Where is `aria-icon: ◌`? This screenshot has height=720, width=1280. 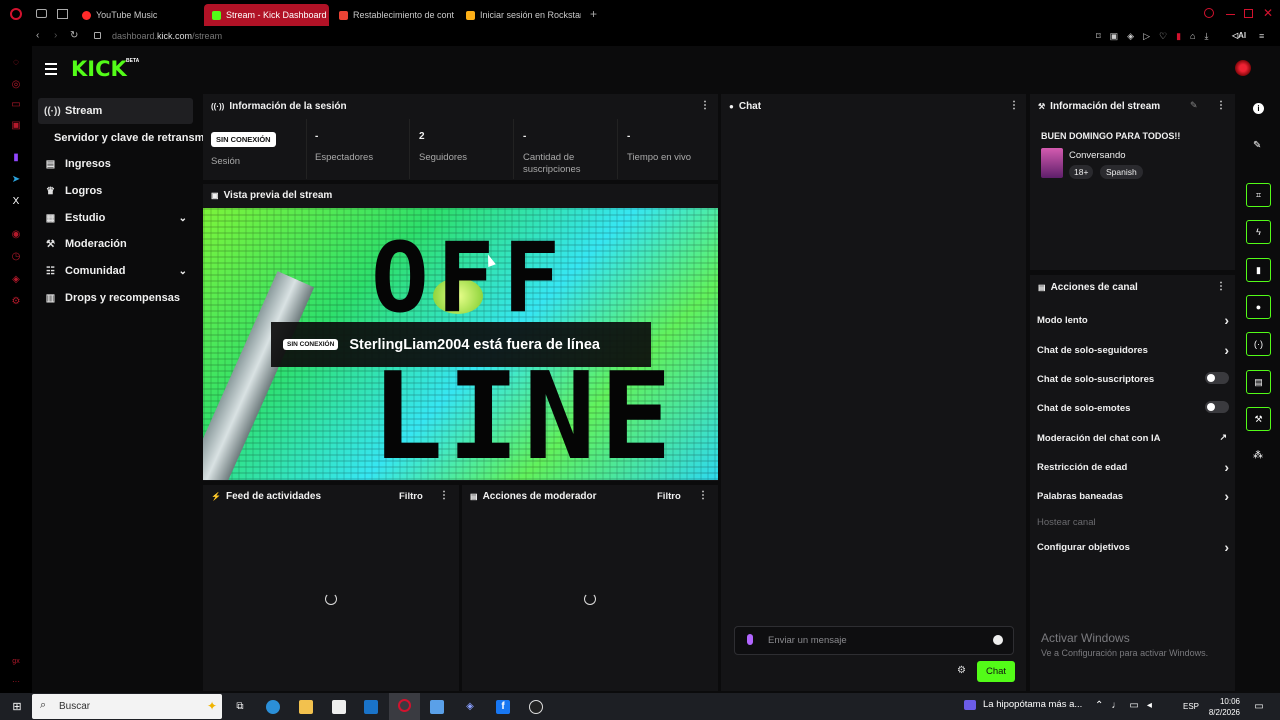
aria-icon: ◌ is located at coordinates (16, 63).